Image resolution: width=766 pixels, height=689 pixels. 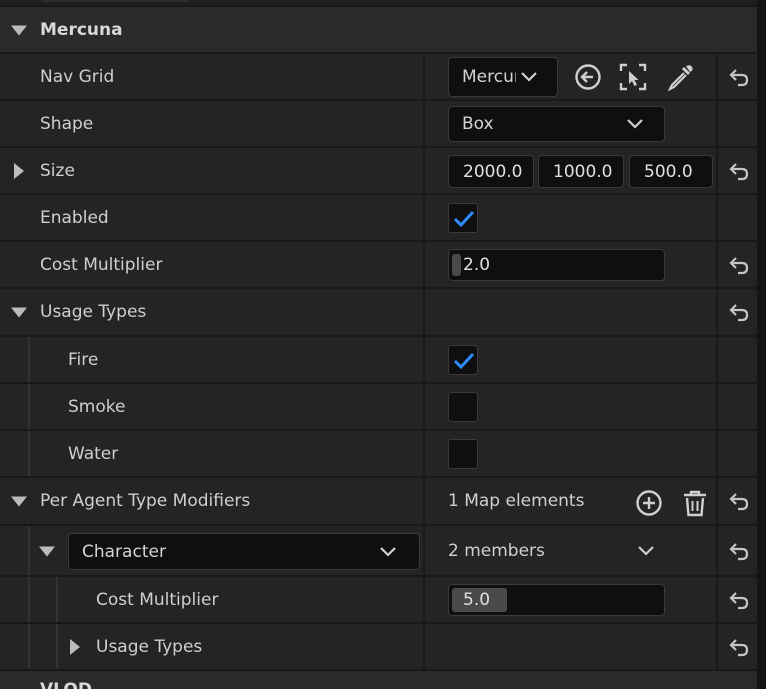 What do you see at coordinates (149, 646) in the screenshot?
I see `character-usage-types-label: Usage Types` at bounding box center [149, 646].